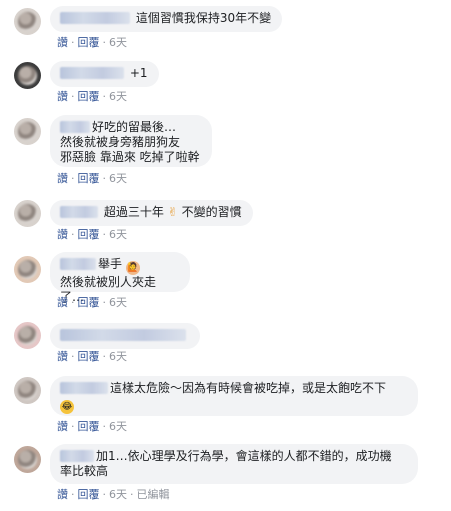 The width and height of the screenshot is (451, 511). What do you see at coordinates (67, 407) in the screenshot?
I see `tears-of-joy-icon: 😂` at bounding box center [67, 407].